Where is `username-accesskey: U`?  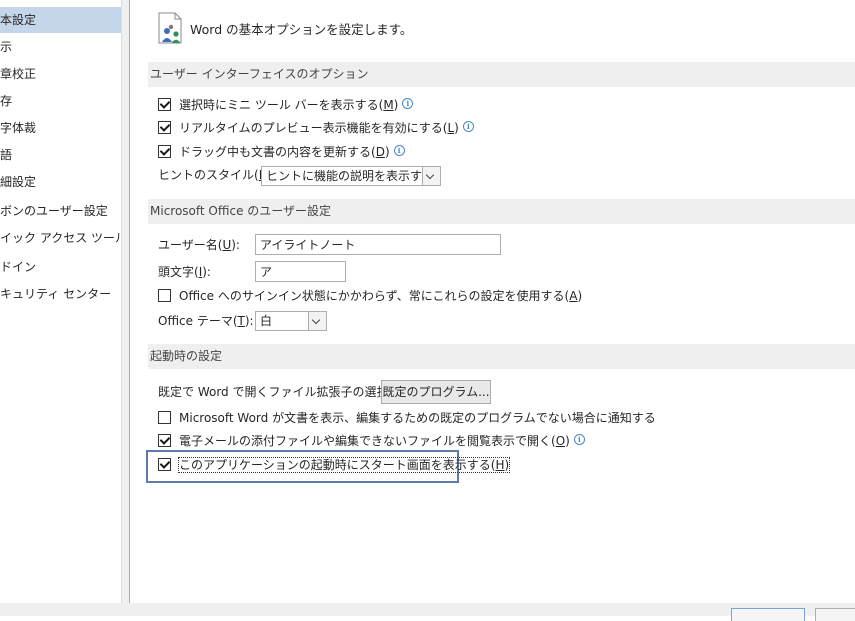
username-accesskey: U is located at coordinates (227, 245).